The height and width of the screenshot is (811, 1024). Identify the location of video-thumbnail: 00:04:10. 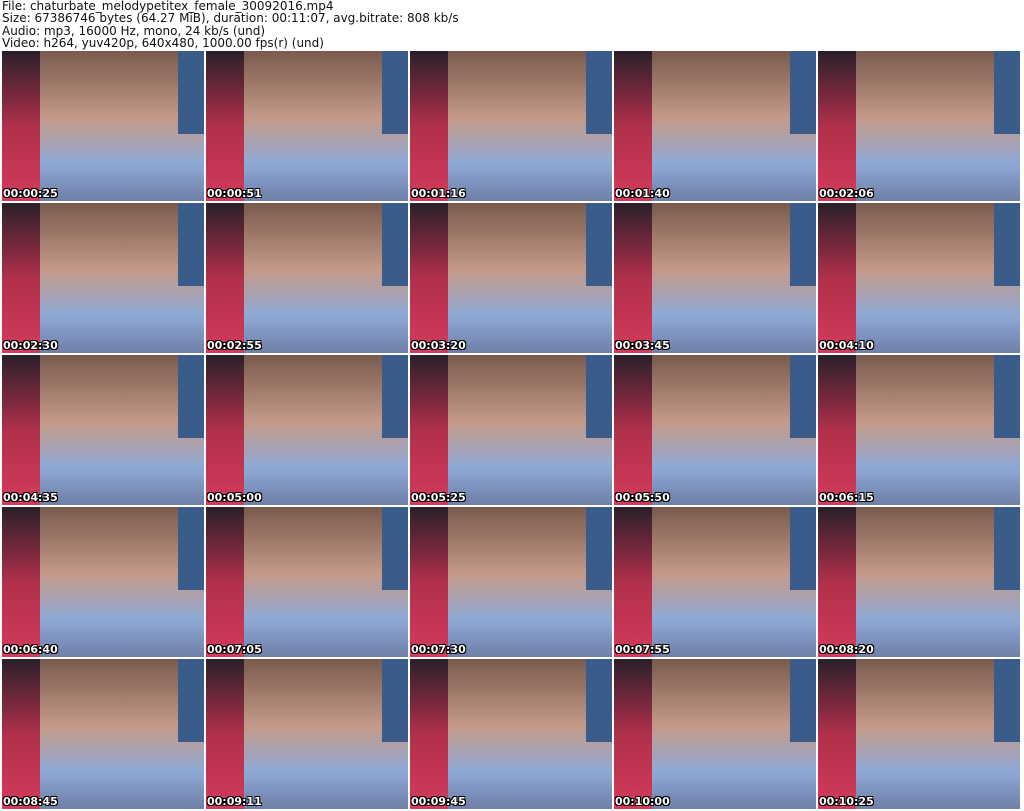
(919, 278).